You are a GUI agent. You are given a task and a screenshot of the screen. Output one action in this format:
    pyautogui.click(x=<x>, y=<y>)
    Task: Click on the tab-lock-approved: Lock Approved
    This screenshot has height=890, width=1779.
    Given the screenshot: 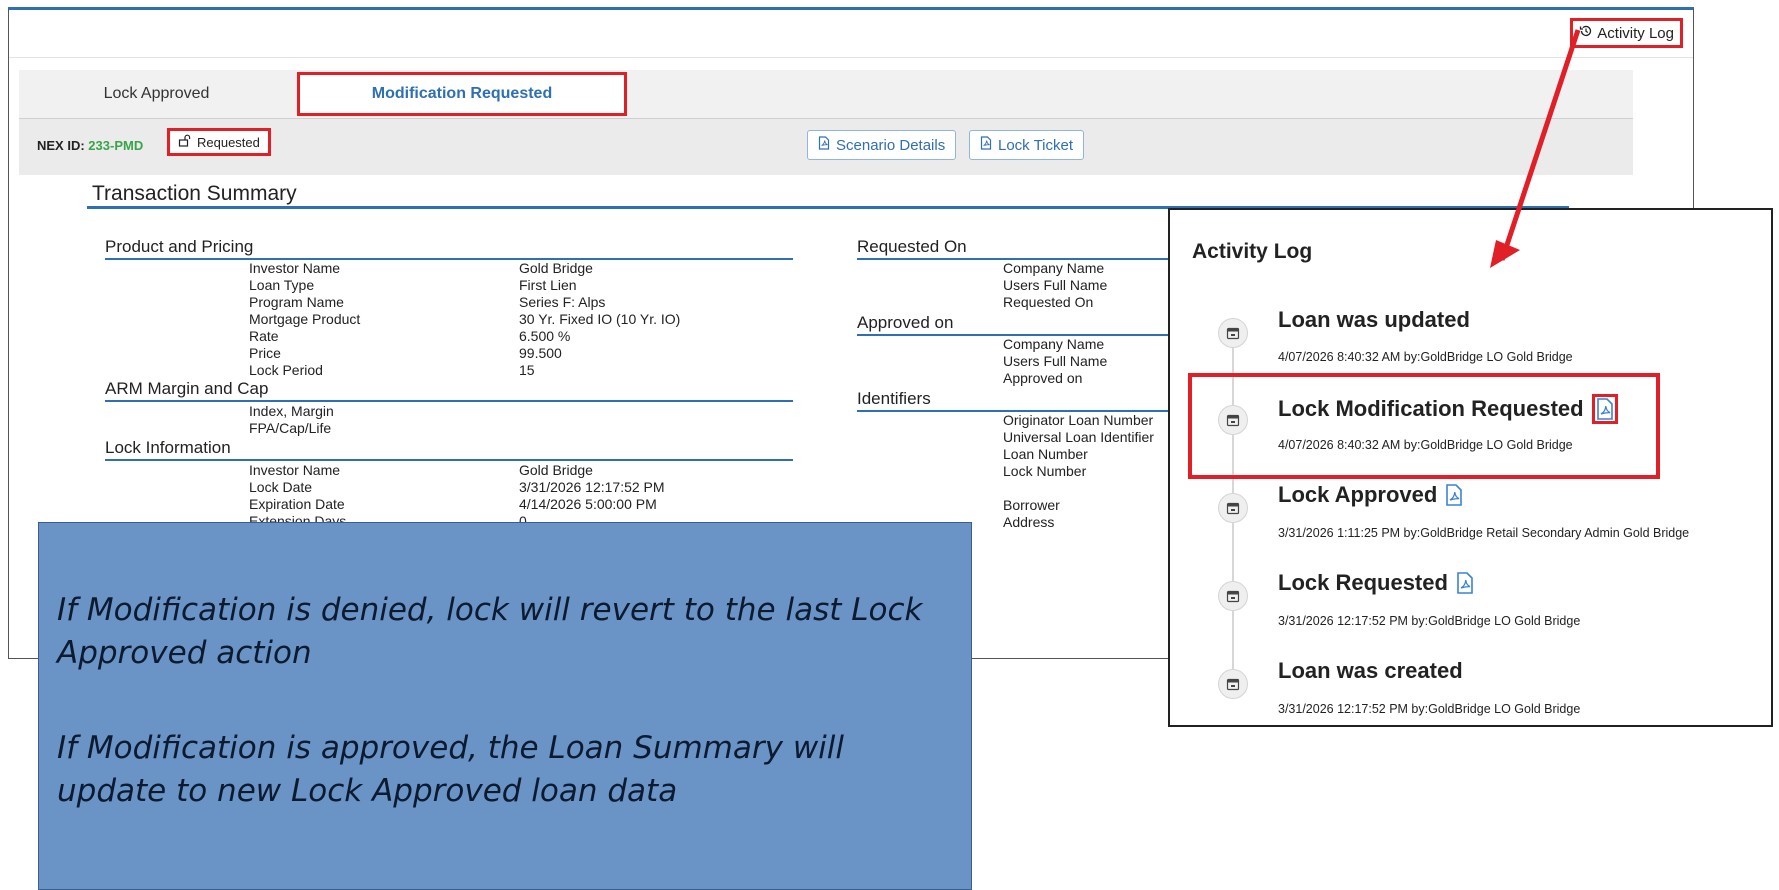 What is the action you would take?
    pyautogui.click(x=156, y=94)
    